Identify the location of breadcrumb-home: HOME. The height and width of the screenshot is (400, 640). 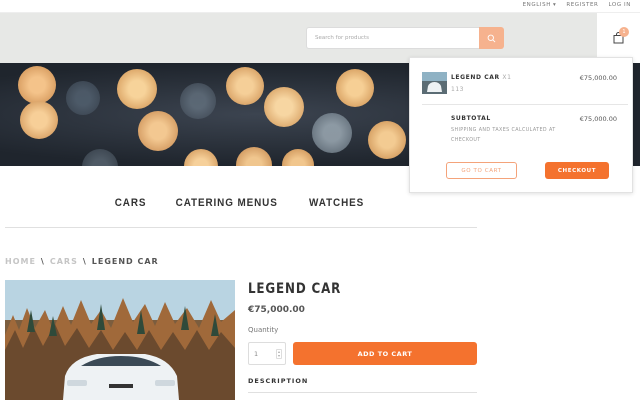
(20, 261).